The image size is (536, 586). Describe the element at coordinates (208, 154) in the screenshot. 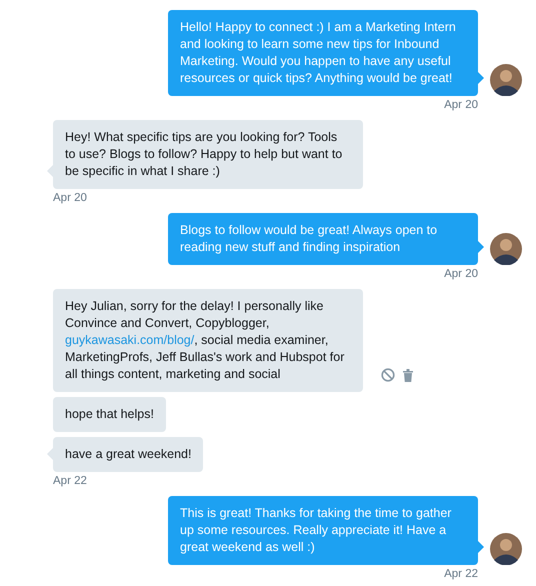

I see `message-bubble: Hey! What specific tips are you looking for? Tools to use? Blogs to follow? Happy to help but want to be specific in what I share :)` at that location.